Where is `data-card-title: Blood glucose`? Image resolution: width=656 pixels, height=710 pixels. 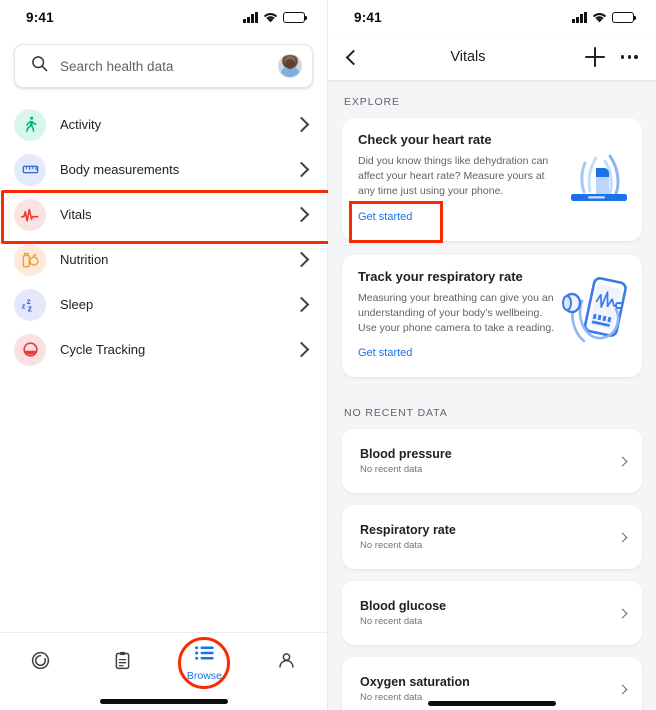
data-card-title: Blood glucose is located at coordinates (403, 606).